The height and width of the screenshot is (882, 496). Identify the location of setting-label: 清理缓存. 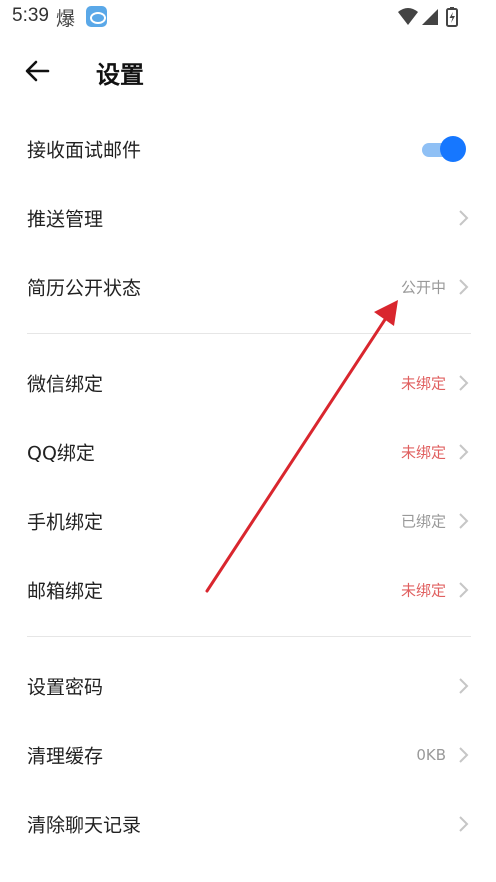
(65, 756).